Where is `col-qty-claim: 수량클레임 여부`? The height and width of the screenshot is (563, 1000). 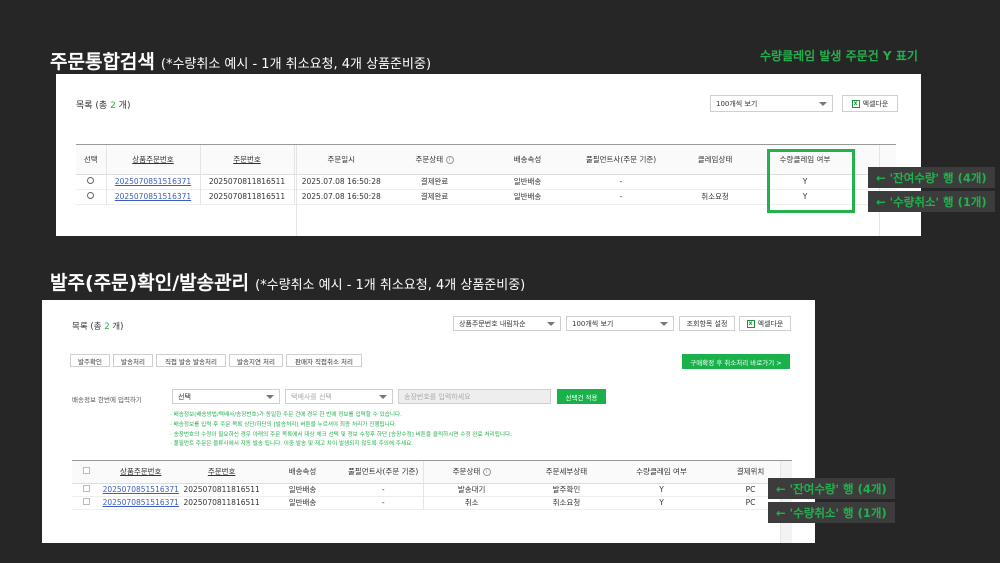 col-qty-claim: 수량클레임 여부 is located at coordinates (661, 472).